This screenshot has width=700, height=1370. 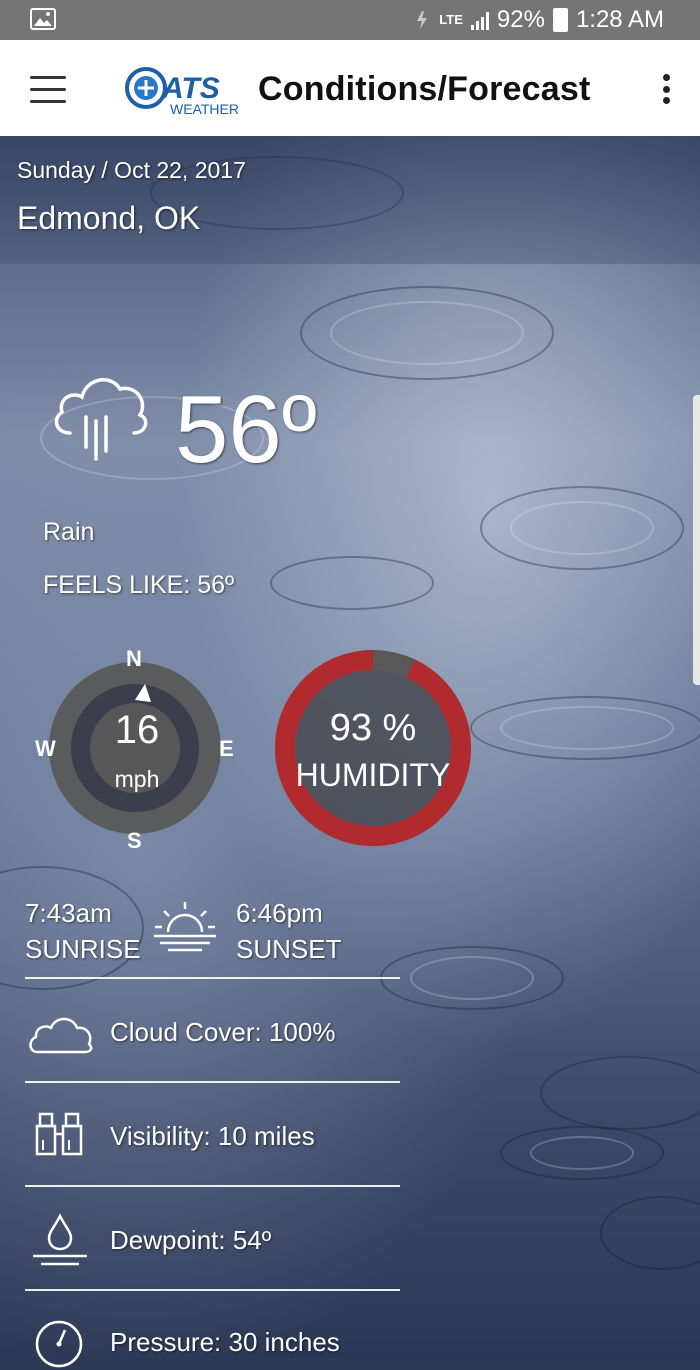 What do you see at coordinates (204, 109) in the screenshot?
I see `logo-subtext: WEATHER` at bounding box center [204, 109].